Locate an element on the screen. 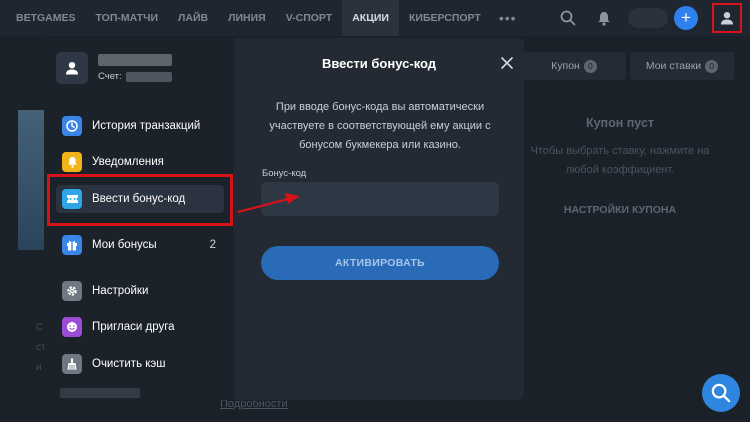 This screenshot has height=422, width=750. nav-tab-v-sport: V-СПОРТ is located at coordinates (309, 18).